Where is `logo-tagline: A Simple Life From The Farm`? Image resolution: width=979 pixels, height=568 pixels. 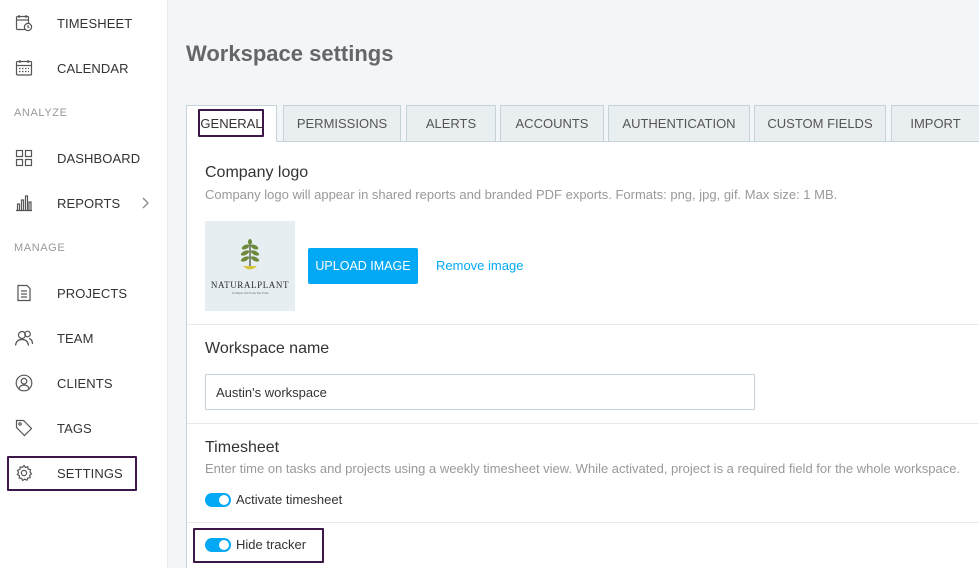 logo-tagline: A Simple Life From The Farm is located at coordinates (250, 292).